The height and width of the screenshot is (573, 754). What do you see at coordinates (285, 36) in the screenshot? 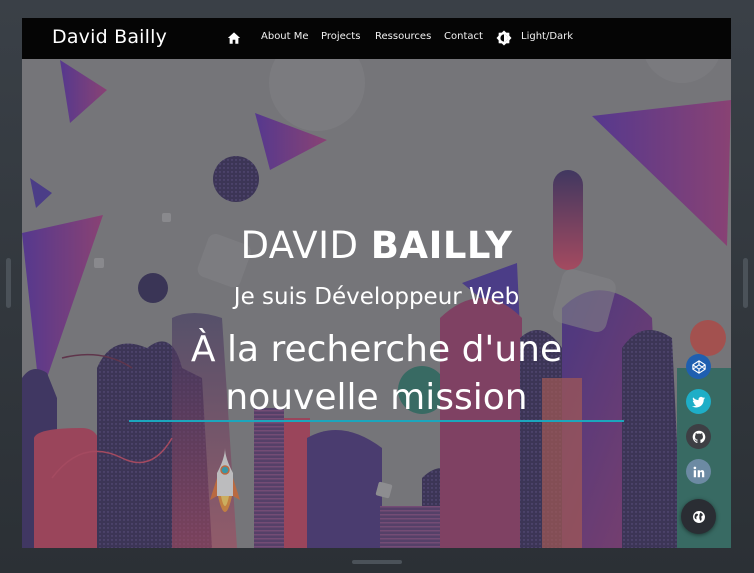
I see `nav-link-about: About Me` at bounding box center [285, 36].